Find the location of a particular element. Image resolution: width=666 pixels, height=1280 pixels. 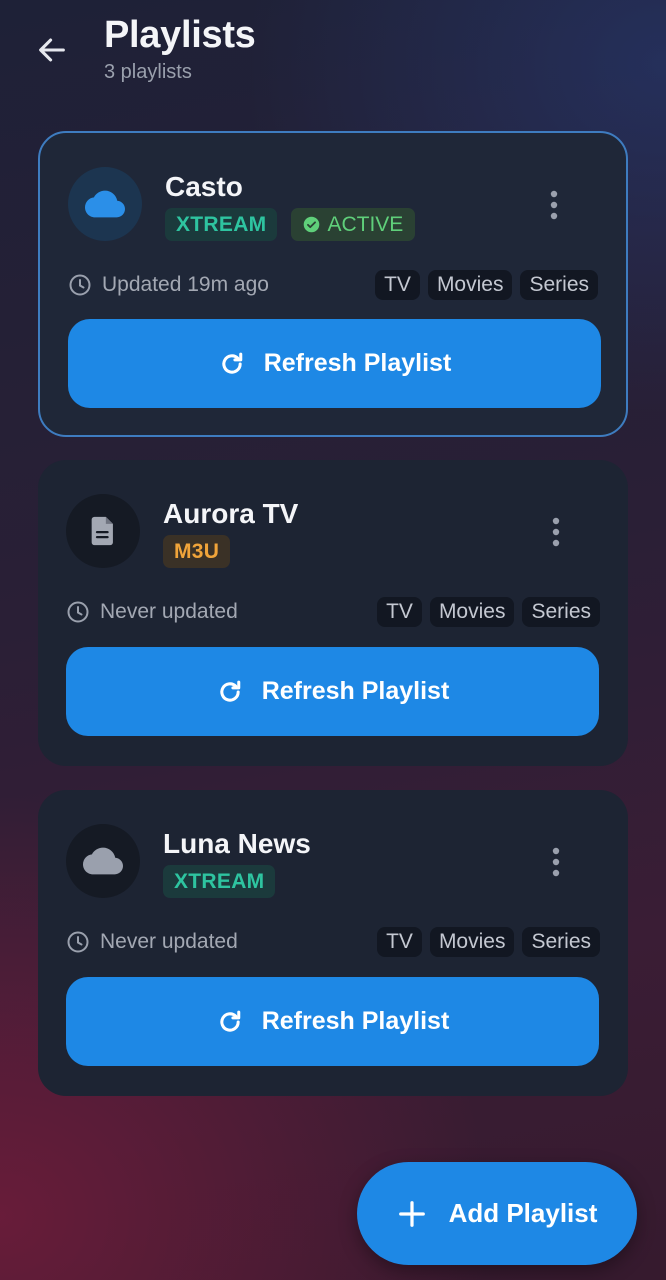

arrow-left-icon is located at coordinates (52, 50).